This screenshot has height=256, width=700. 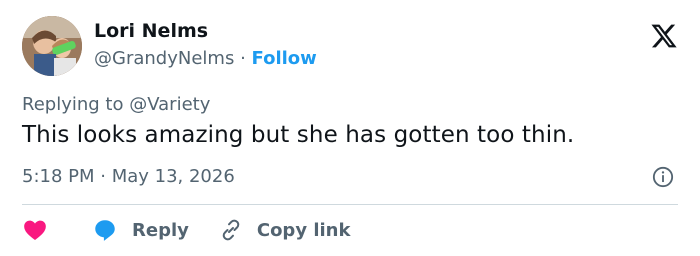 I want to click on divider, so click(x=350, y=204).